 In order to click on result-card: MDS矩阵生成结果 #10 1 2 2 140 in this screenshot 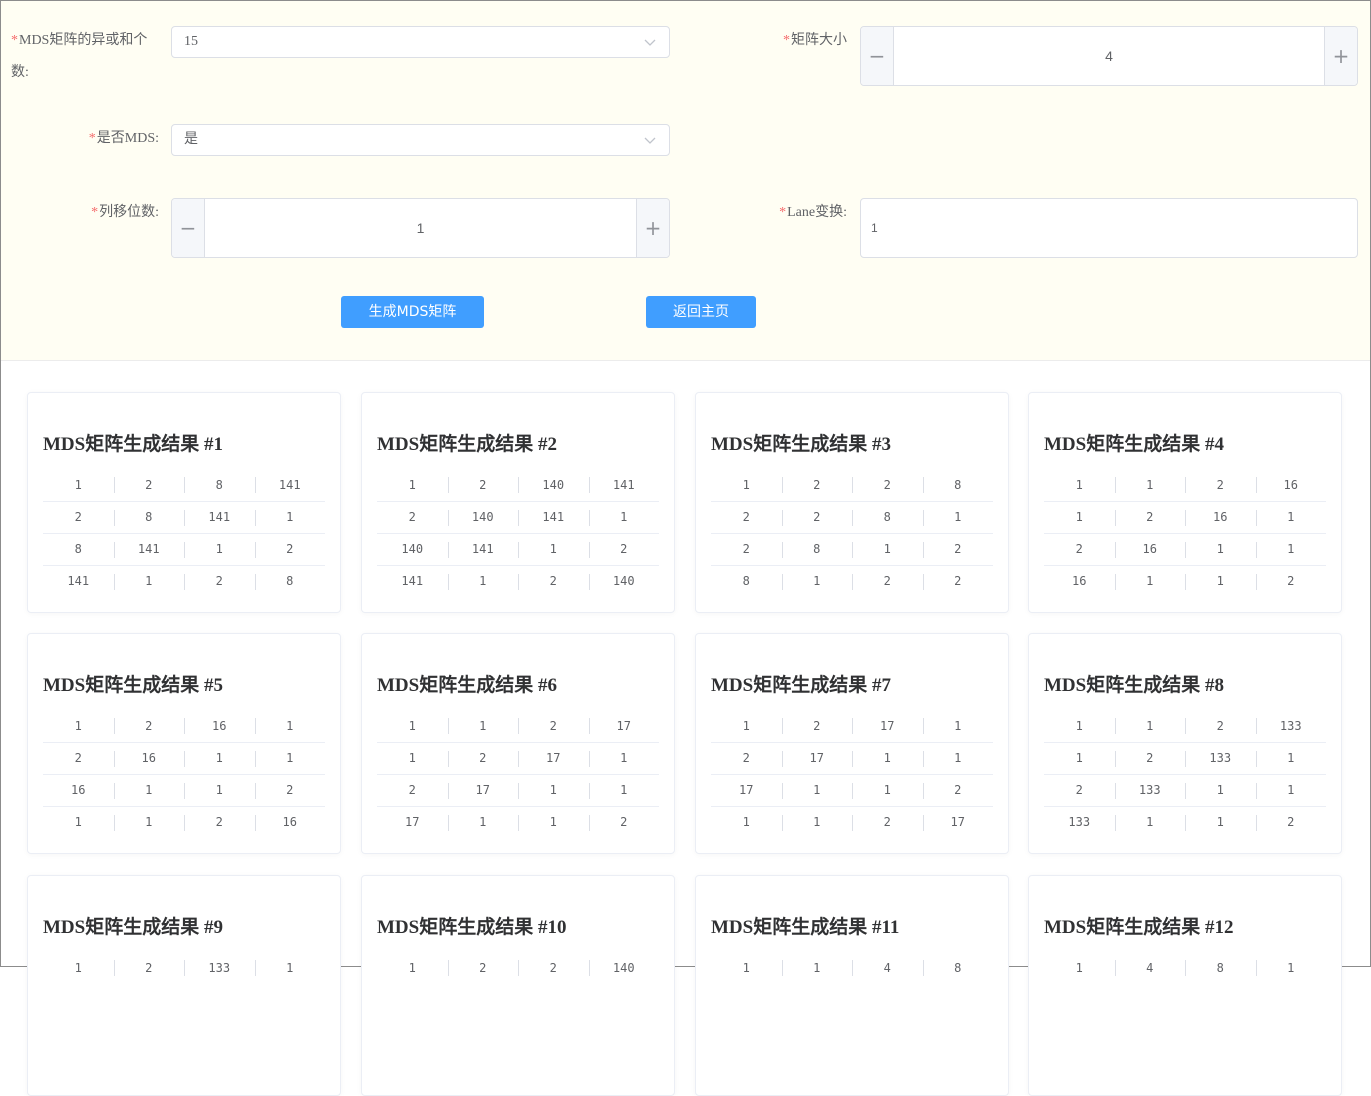, I will do `click(518, 985)`.